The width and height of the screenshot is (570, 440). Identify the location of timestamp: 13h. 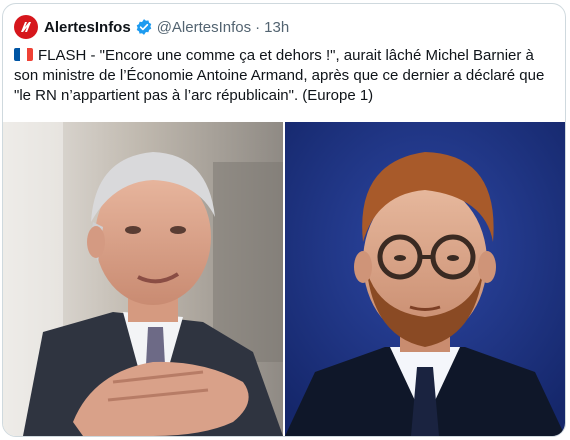
(276, 27).